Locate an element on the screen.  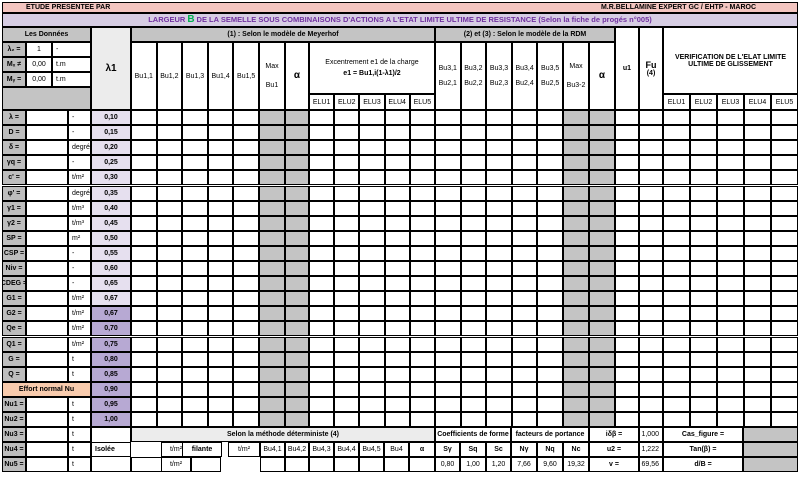
bottom-check-label: Cas_figure = is located at coordinates (703, 434).